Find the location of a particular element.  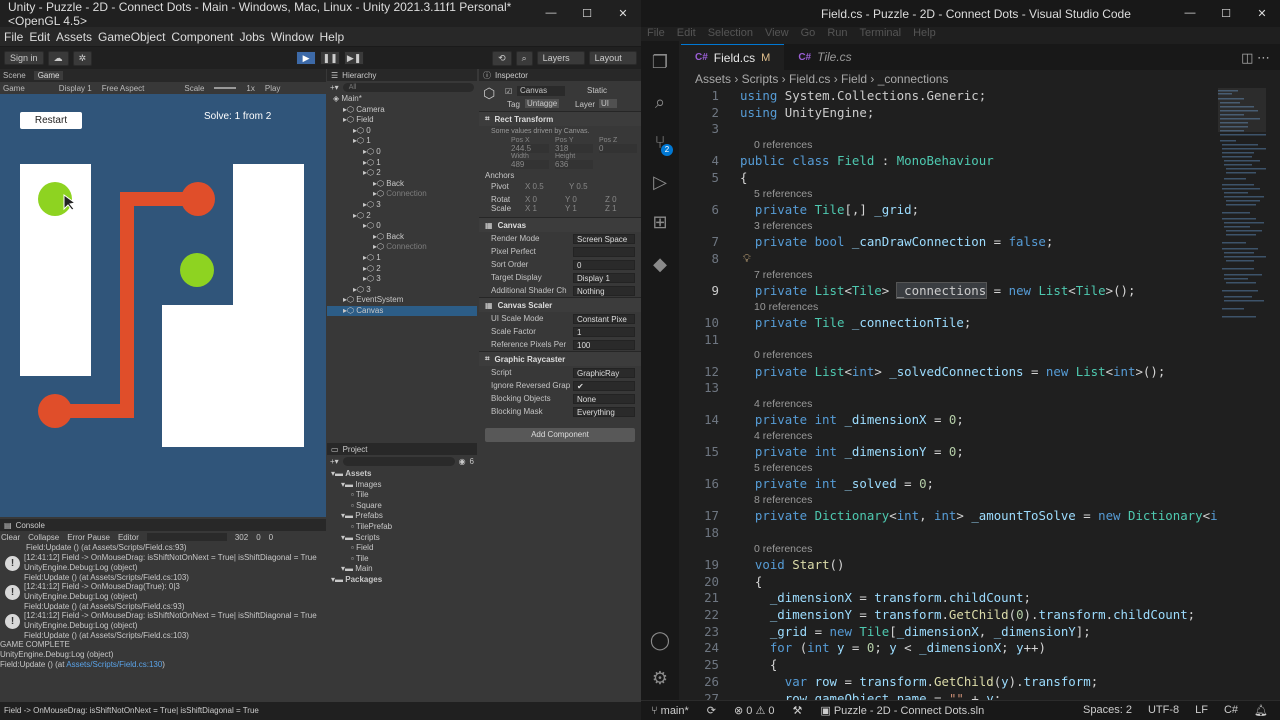

add-object-button: +▾ is located at coordinates (334, 87).